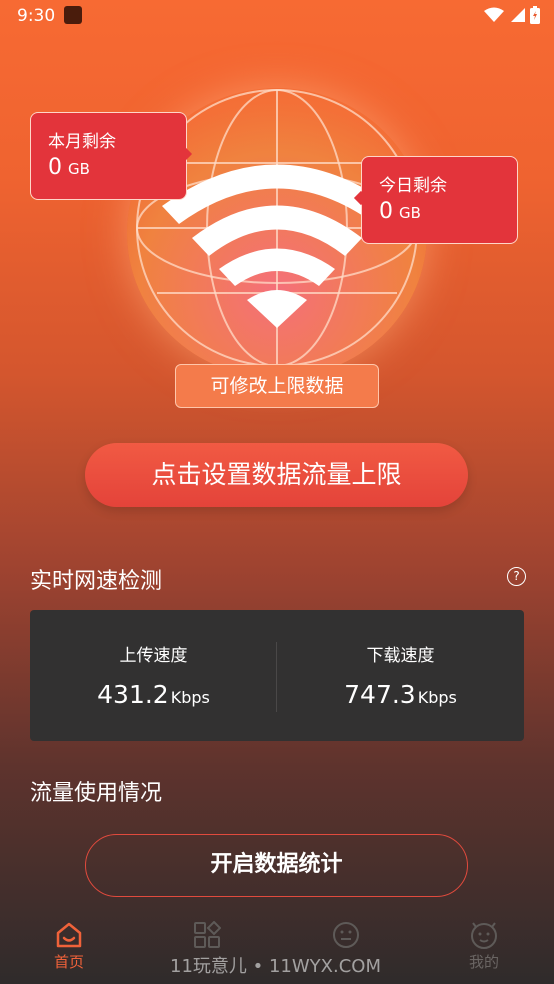  What do you see at coordinates (73, 15) in the screenshot?
I see `app-notification-icon` at bounding box center [73, 15].